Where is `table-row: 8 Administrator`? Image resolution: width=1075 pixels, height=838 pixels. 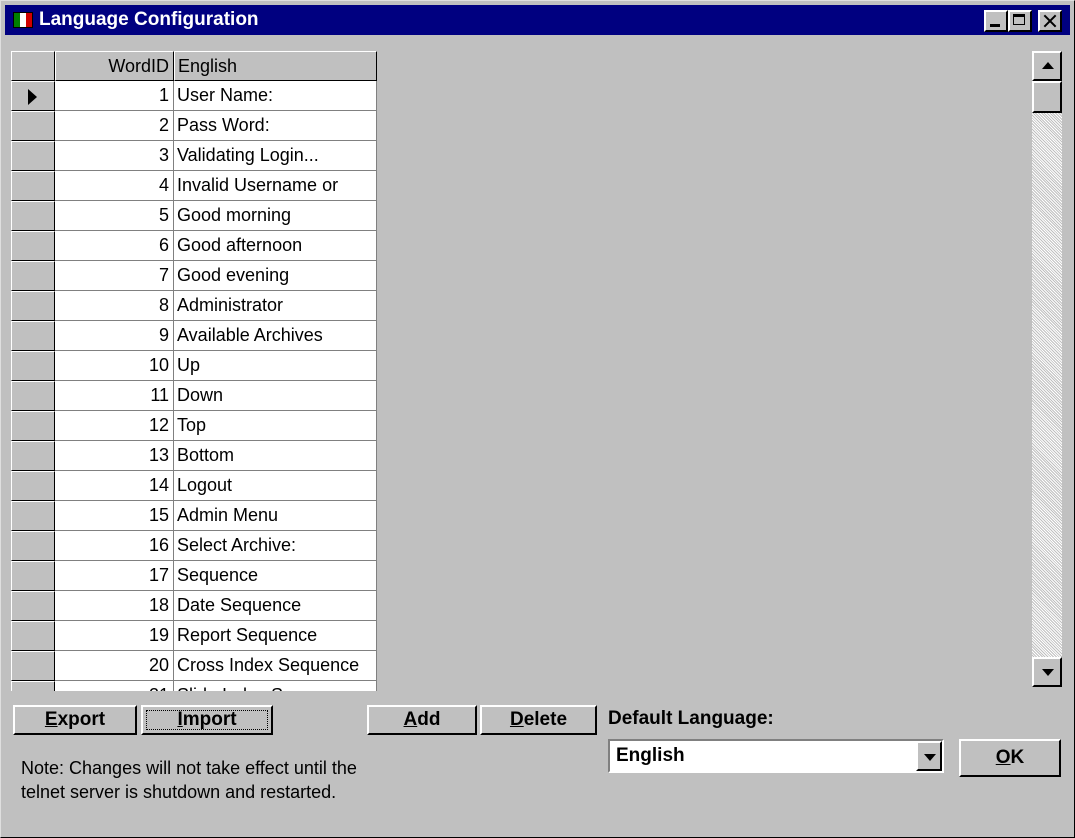 table-row: 8 Administrator is located at coordinates (194, 306).